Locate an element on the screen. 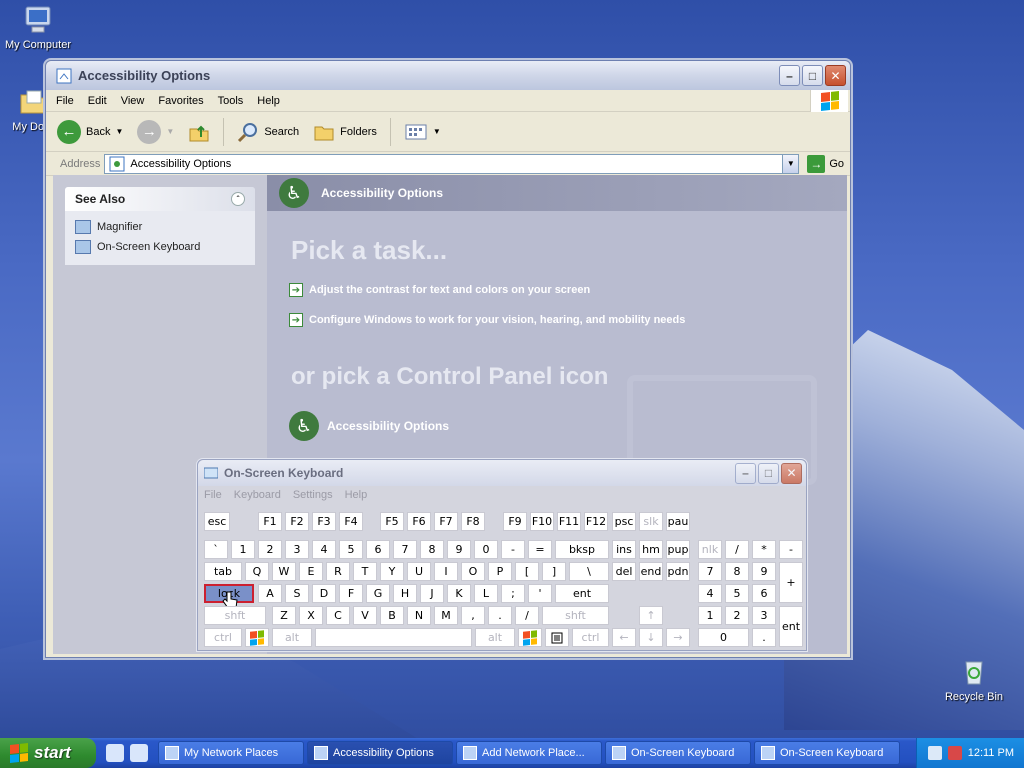 The width and height of the screenshot is (1024, 768). key-x: X is located at coordinates (311, 615).